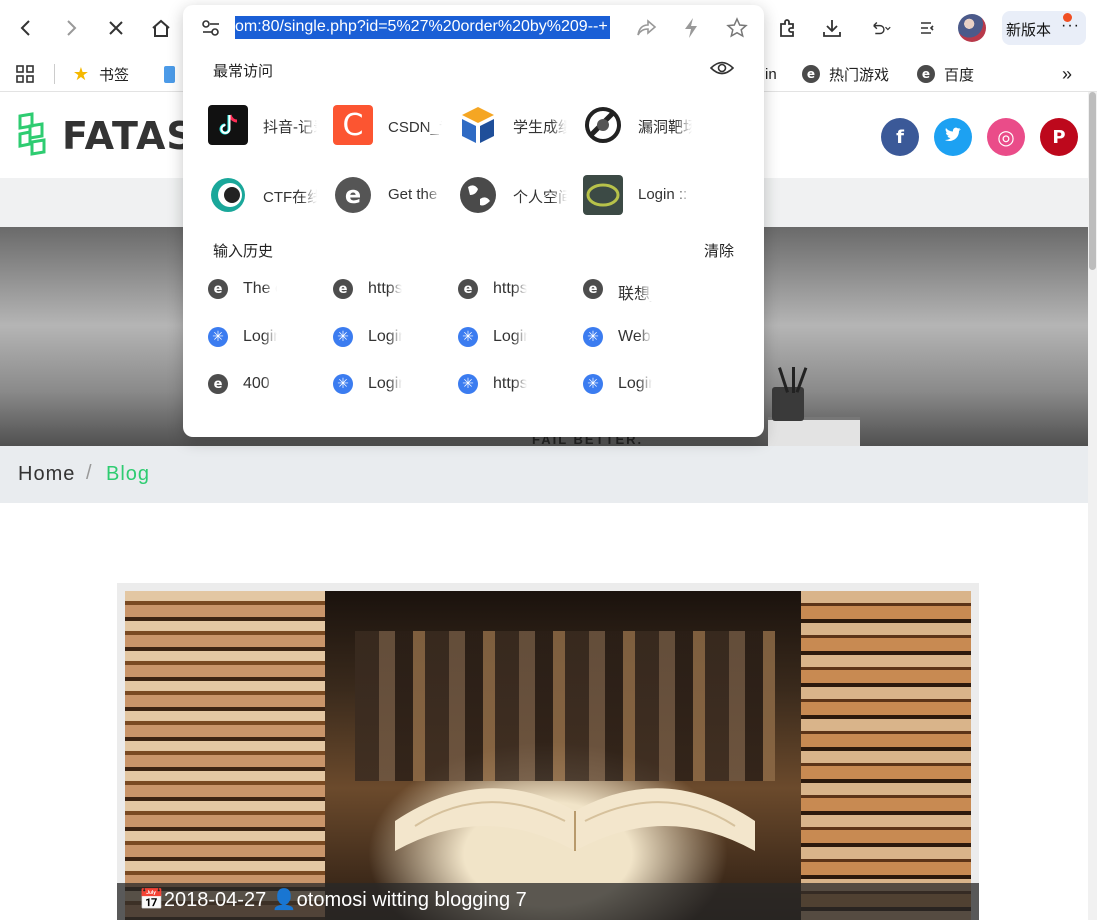  I want to click on history-item: e 400, so click(263, 384).